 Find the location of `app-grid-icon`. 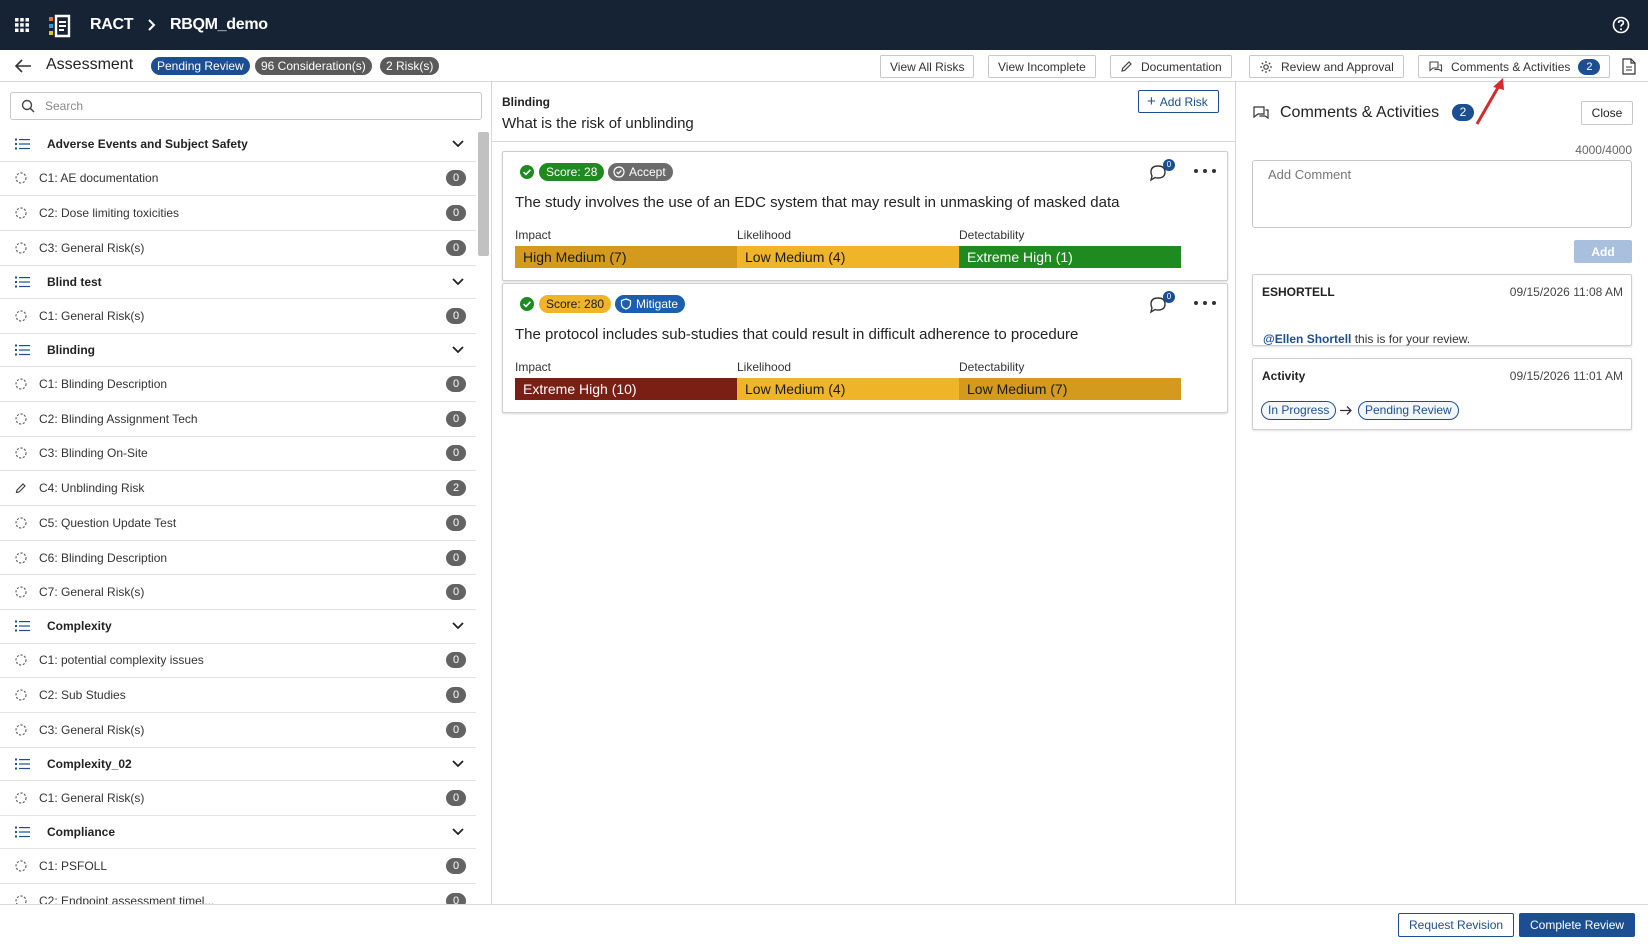

app-grid-icon is located at coordinates (22, 25).